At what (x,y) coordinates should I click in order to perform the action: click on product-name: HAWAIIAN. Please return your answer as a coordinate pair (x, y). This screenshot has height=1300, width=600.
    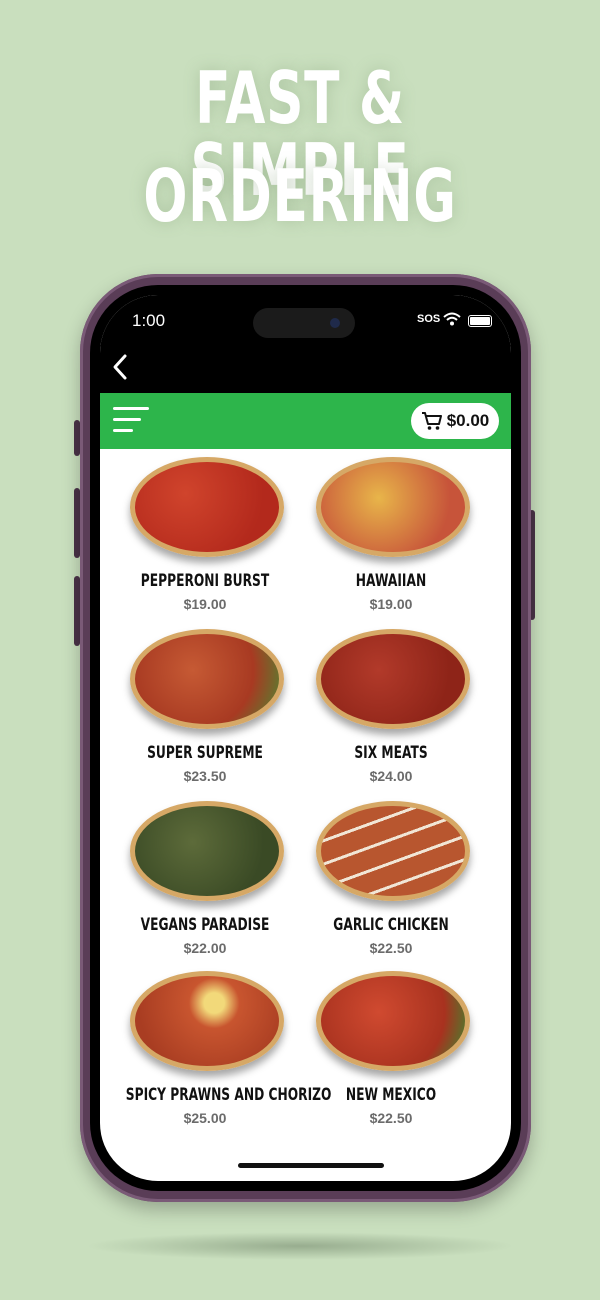
    Looking at the image, I should click on (391, 581).